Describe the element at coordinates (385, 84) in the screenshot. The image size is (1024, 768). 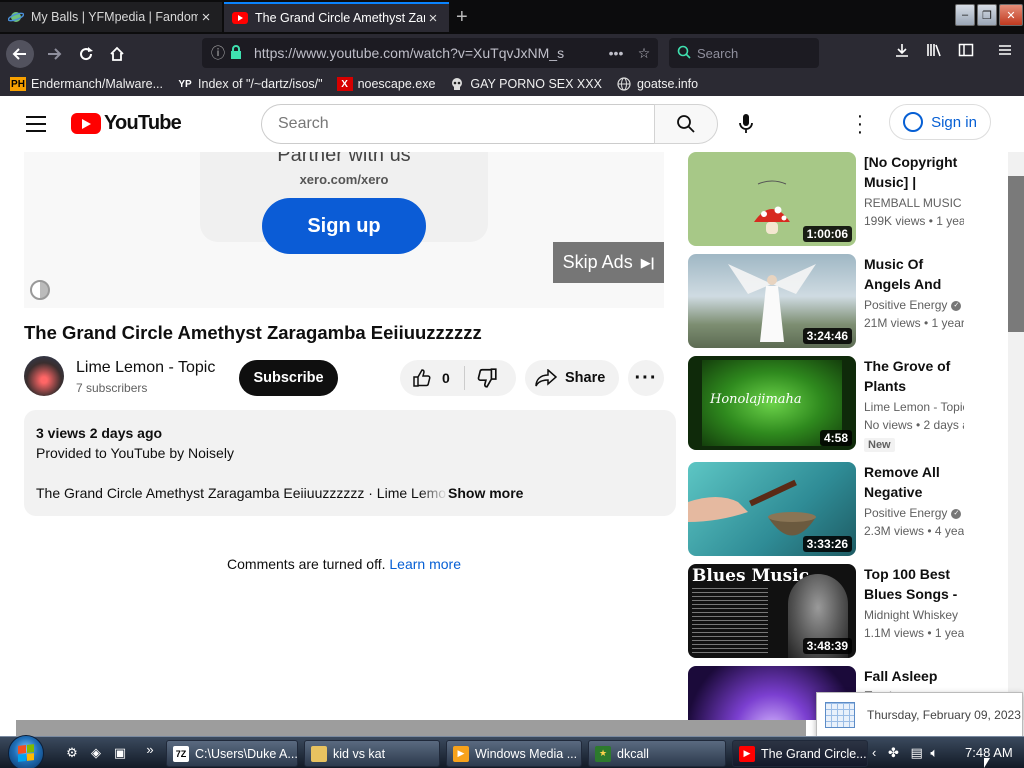
I see `bookmark-item: X noescape.exe` at that location.